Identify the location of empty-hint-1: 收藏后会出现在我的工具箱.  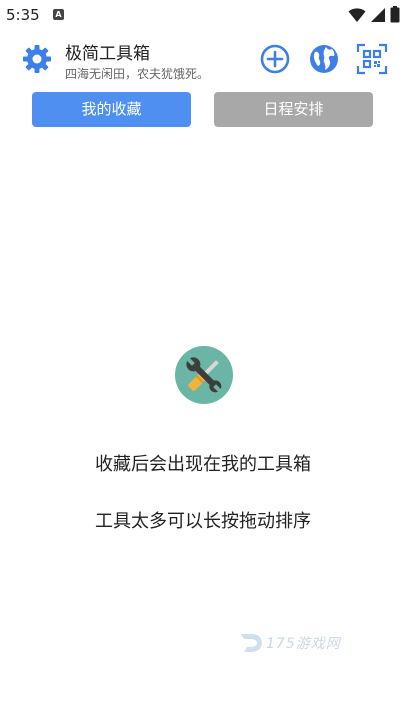
(203, 464).